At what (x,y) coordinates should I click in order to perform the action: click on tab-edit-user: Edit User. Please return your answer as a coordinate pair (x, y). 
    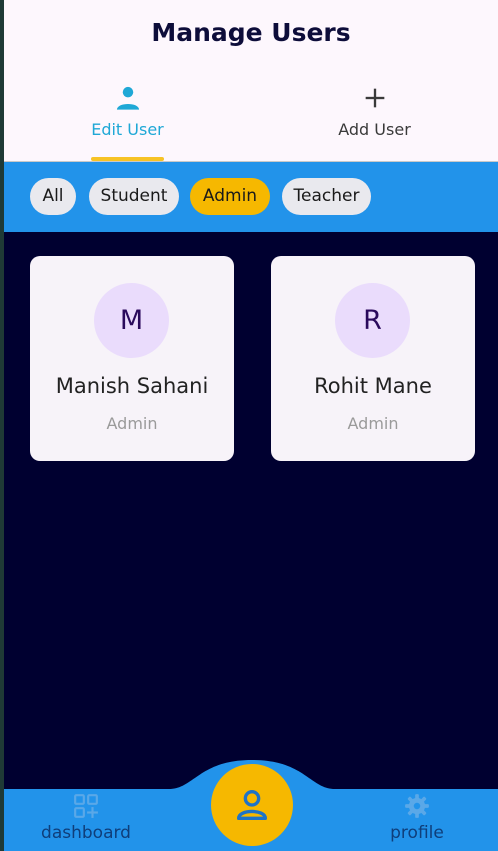
    Looking at the image, I should click on (127, 123).